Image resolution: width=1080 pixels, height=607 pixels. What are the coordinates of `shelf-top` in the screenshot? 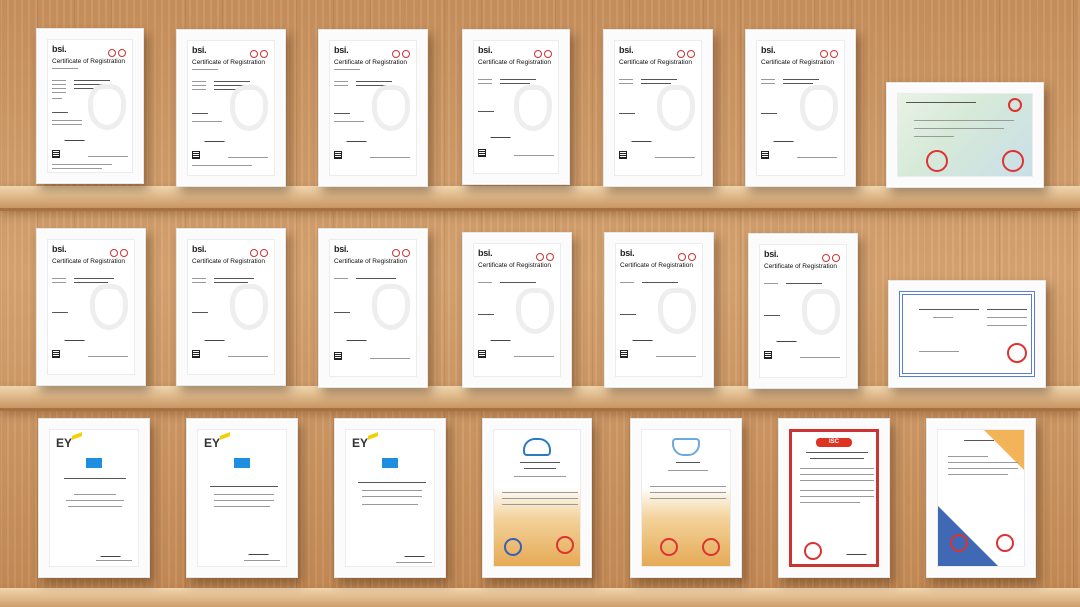 It's located at (540, 198).